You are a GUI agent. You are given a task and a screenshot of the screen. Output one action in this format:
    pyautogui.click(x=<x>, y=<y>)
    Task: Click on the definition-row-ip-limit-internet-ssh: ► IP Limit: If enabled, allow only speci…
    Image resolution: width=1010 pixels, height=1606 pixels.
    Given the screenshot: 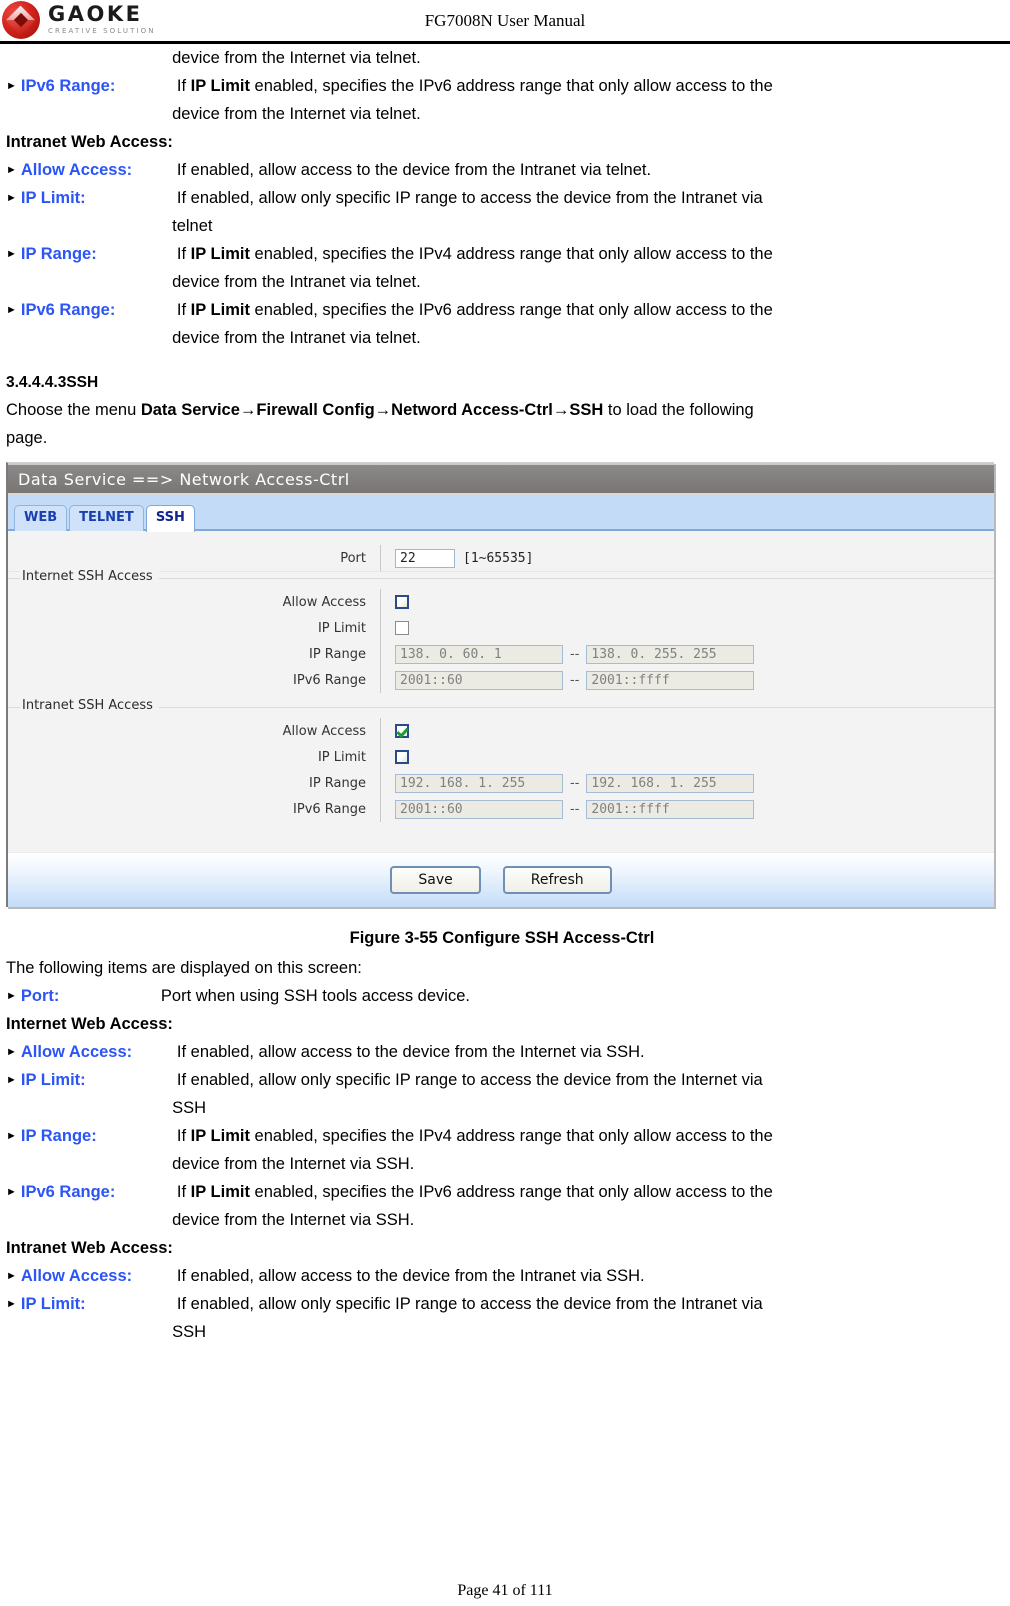 What is the action you would take?
    pyautogui.click(x=502, y=1080)
    